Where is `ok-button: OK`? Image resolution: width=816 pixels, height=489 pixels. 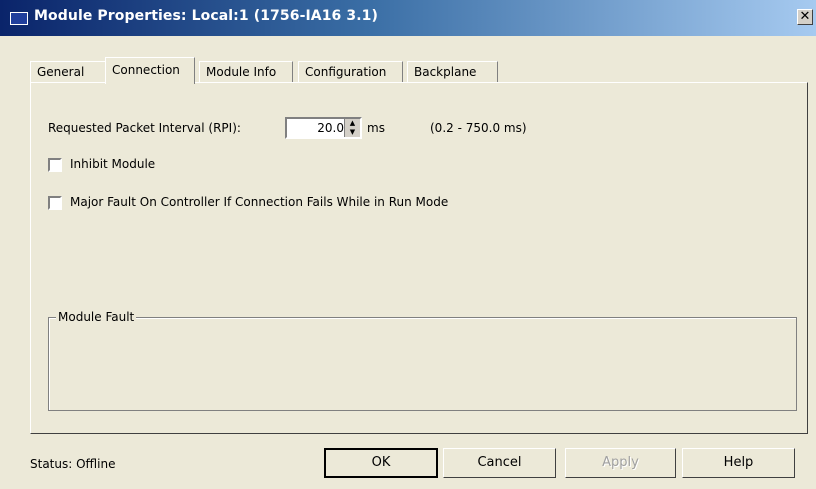 ok-button: OK is located at coordinates (381, 463).